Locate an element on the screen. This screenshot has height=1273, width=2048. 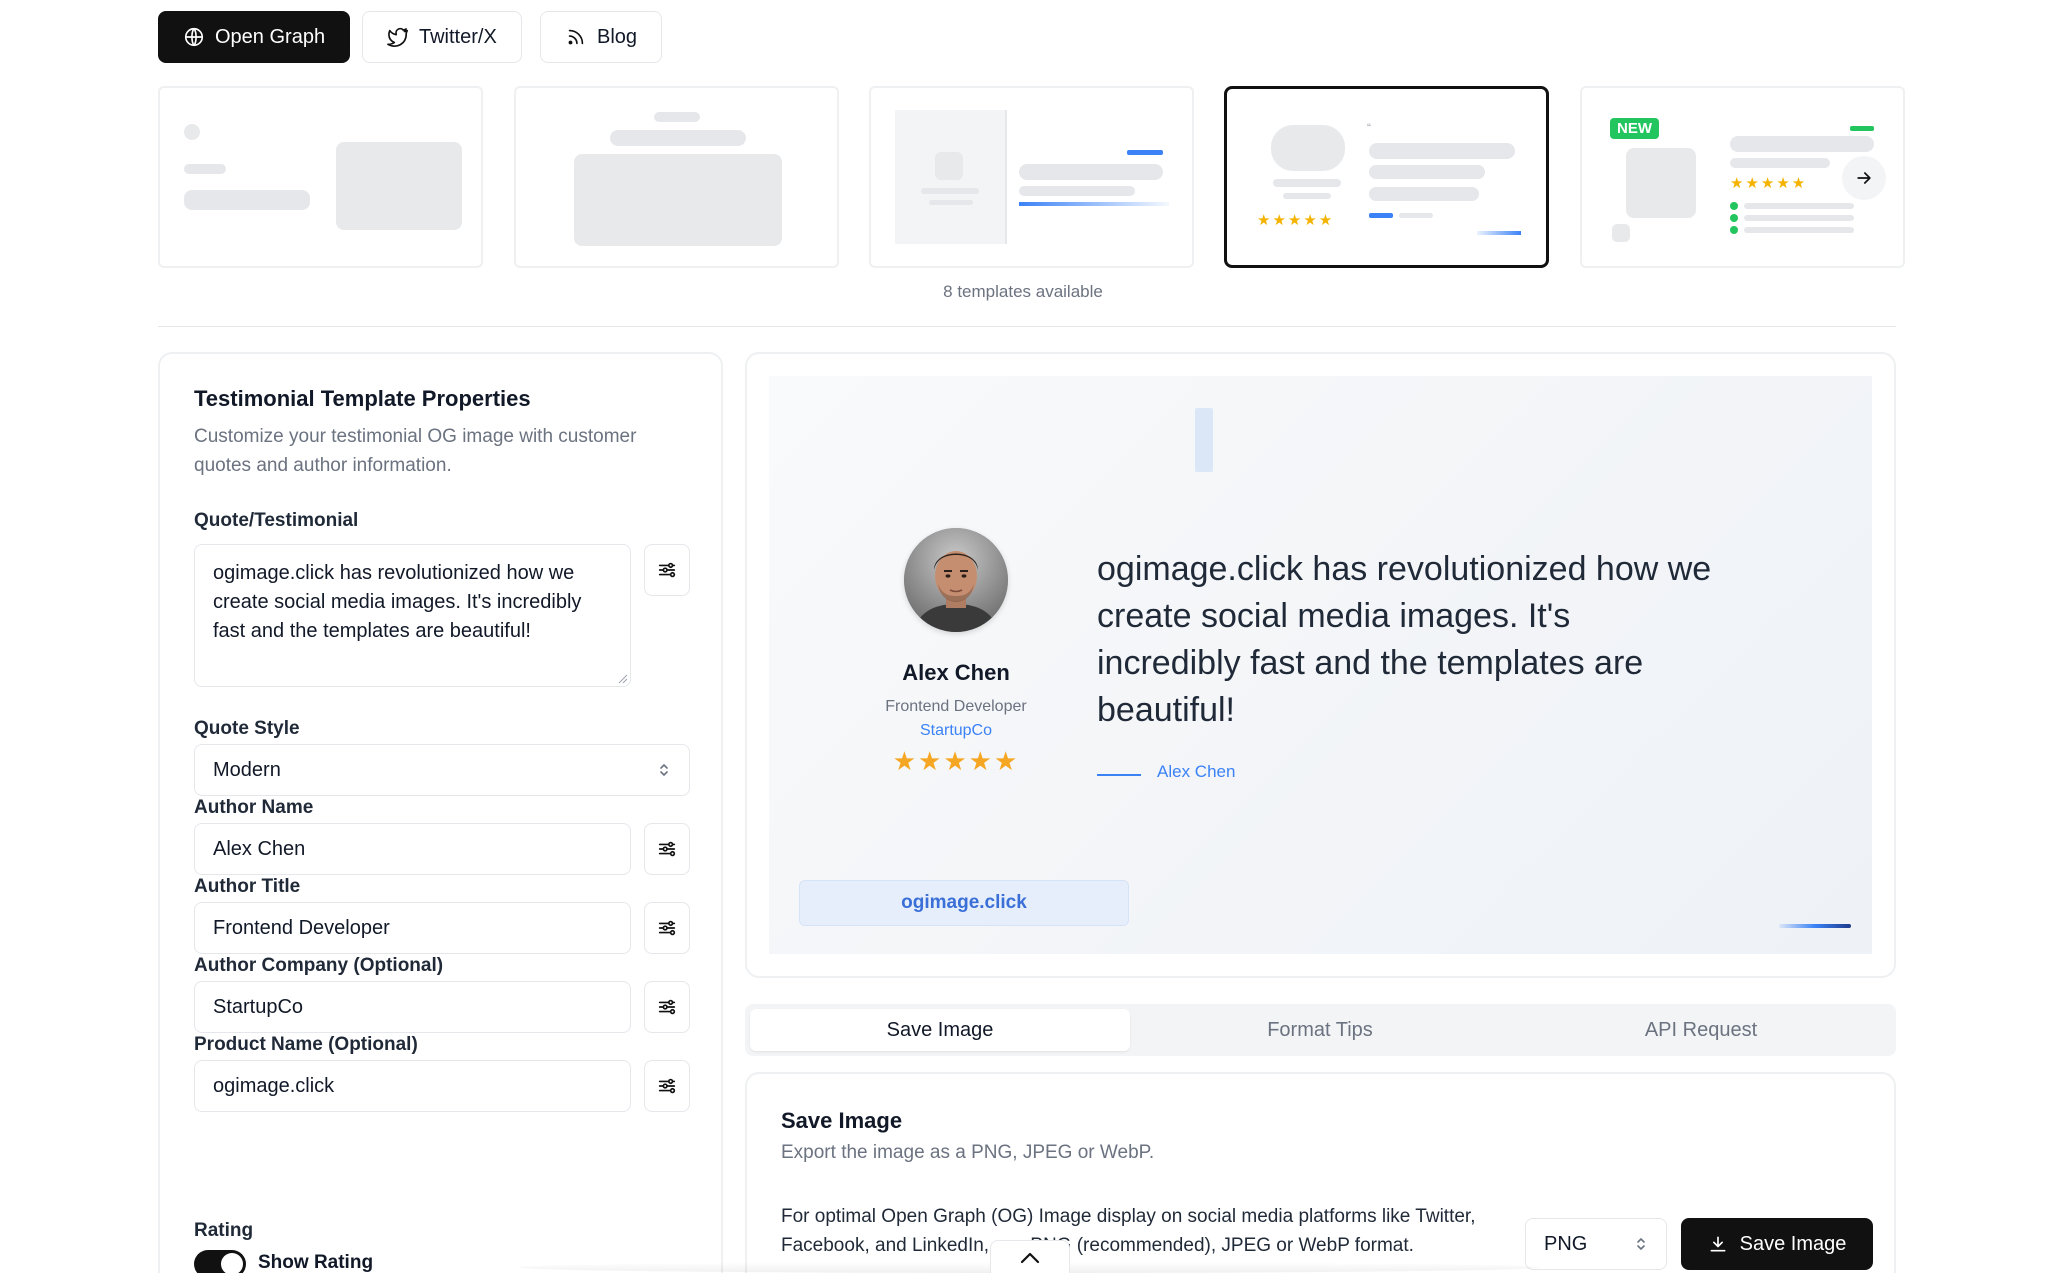
product-name-settings-button is located at coordinates (667, 1086).